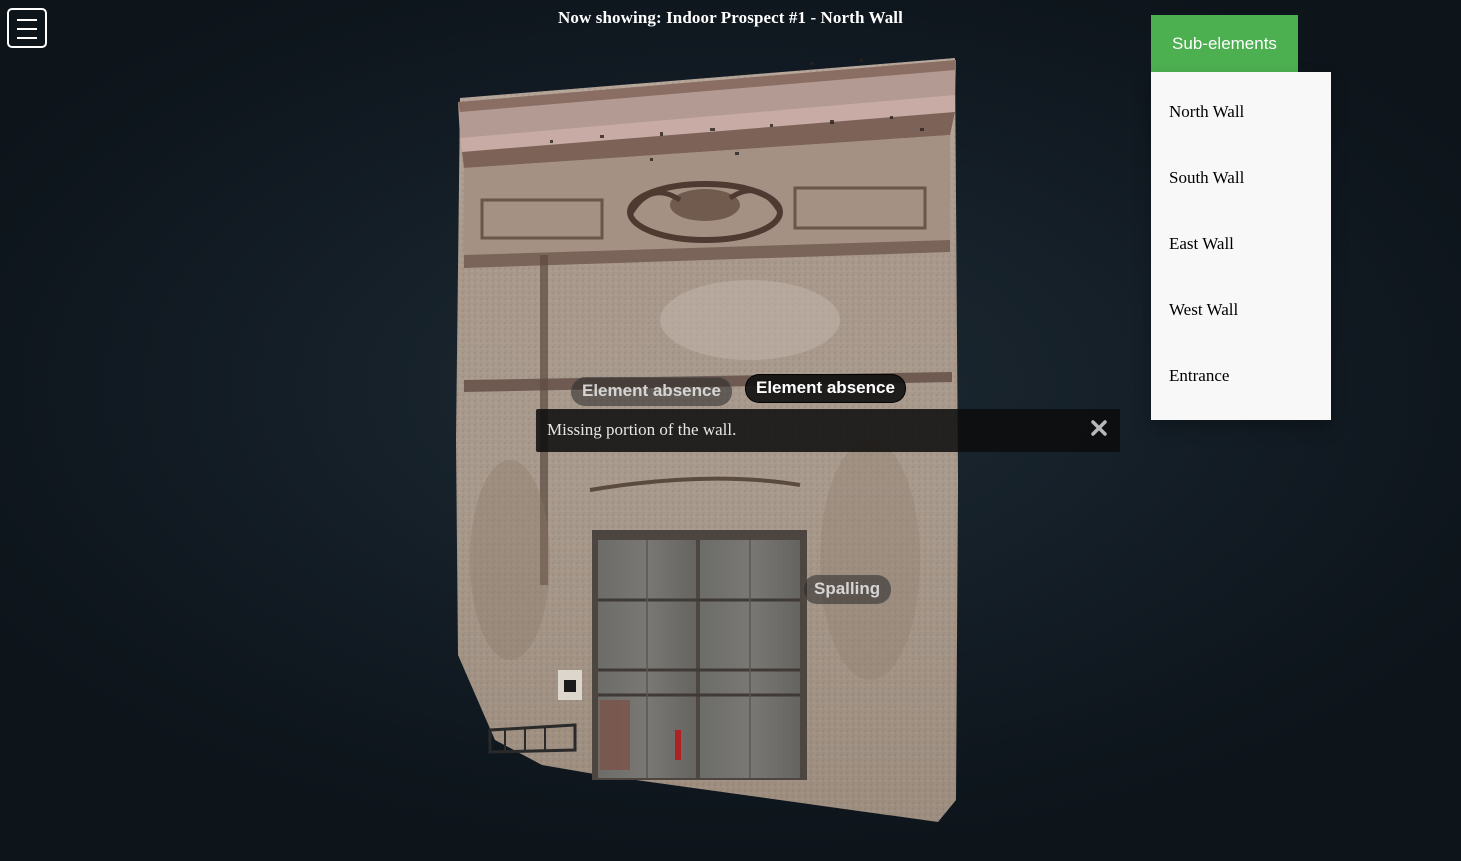  Describe the element at coordinates (828, 430) in the screenshot. I see `annotation-description-popup: Missing portion of the wall.` at that location.